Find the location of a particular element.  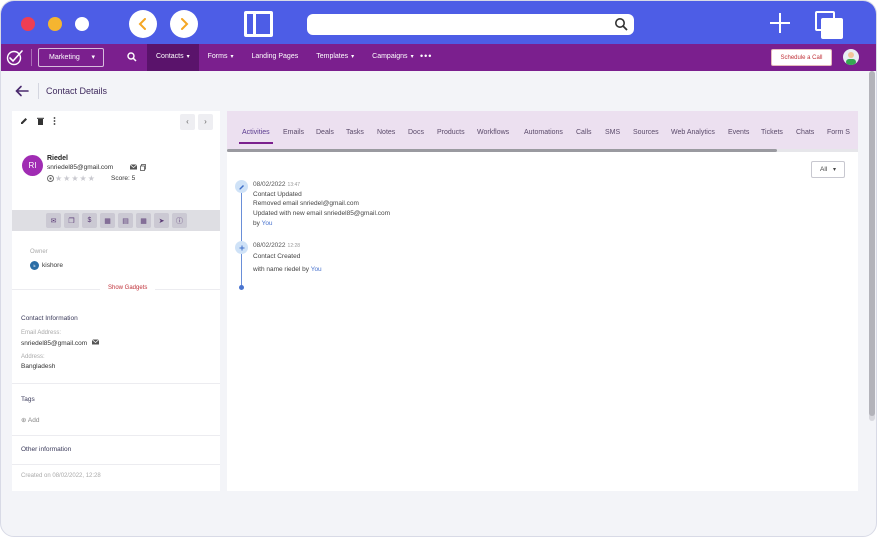

page-scrollbar is located at coordinates (872, 246).